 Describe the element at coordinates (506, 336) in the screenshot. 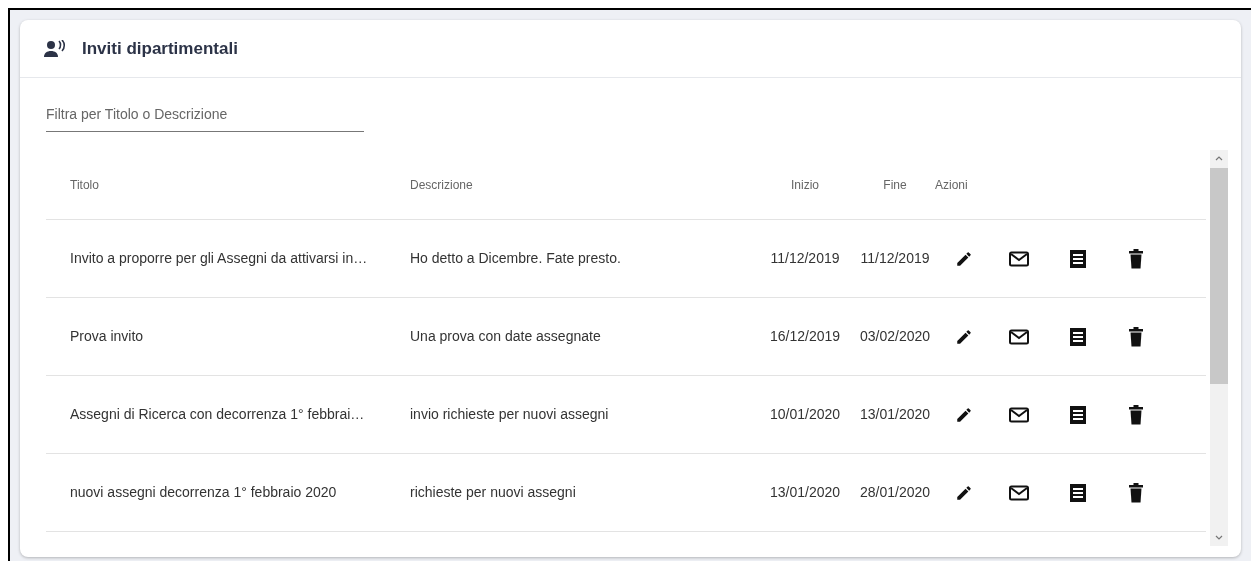

I see `table-cell-text: Una prova con date assegnate` at that location.